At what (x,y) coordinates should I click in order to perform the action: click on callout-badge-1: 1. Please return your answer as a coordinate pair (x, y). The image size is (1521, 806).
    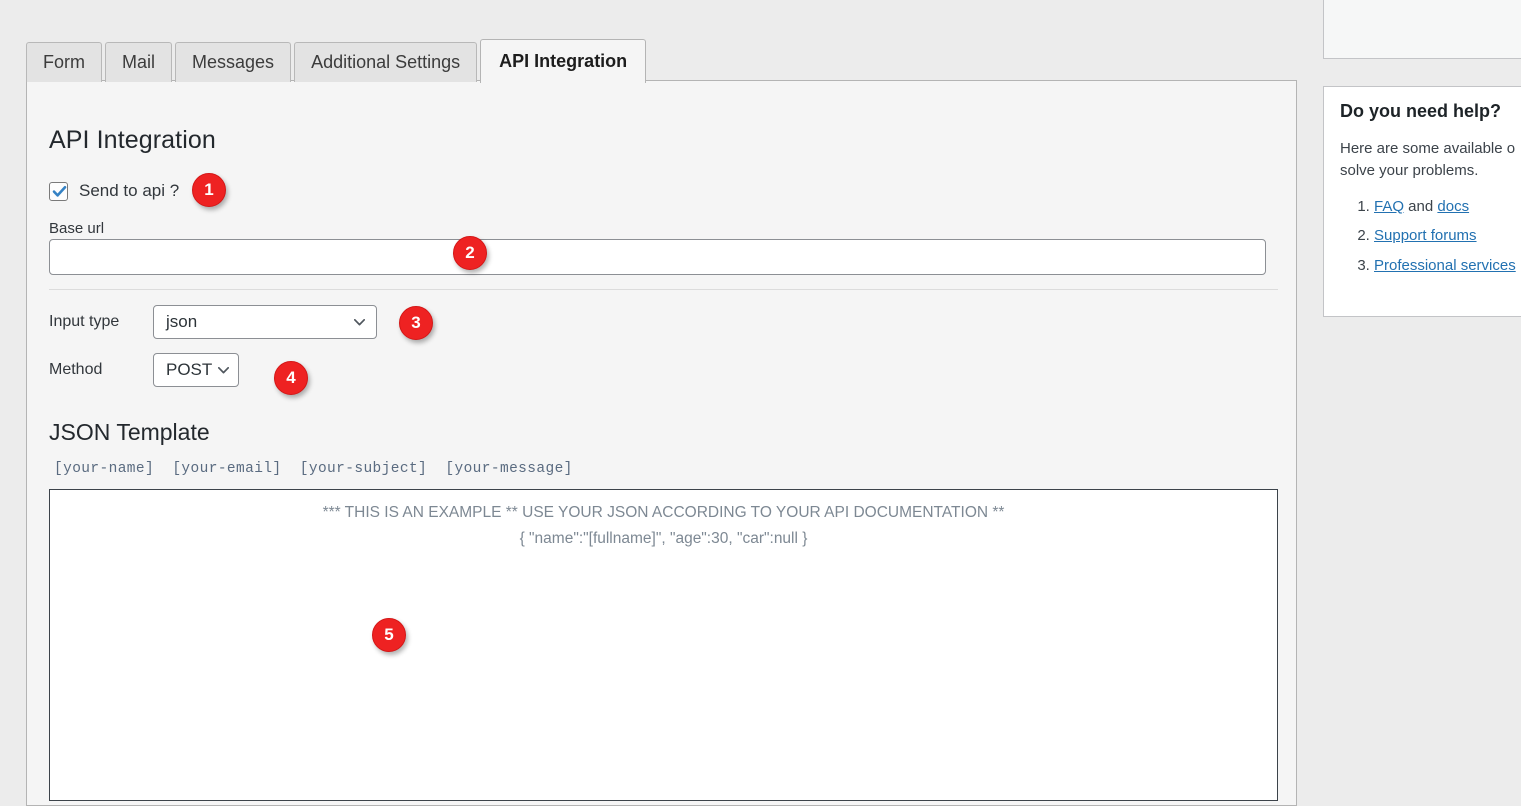
    Looking at the image, I should click on (209, 190).